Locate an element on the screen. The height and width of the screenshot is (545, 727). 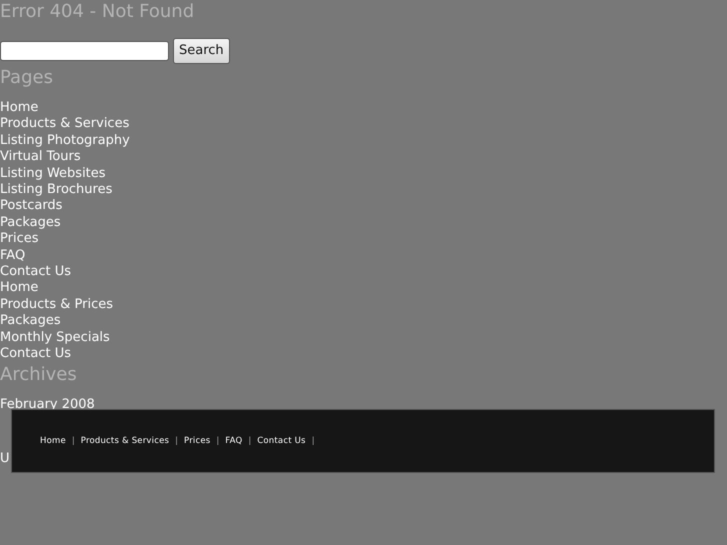
archive-link: February 2008 is located at coordinates (363, 404).